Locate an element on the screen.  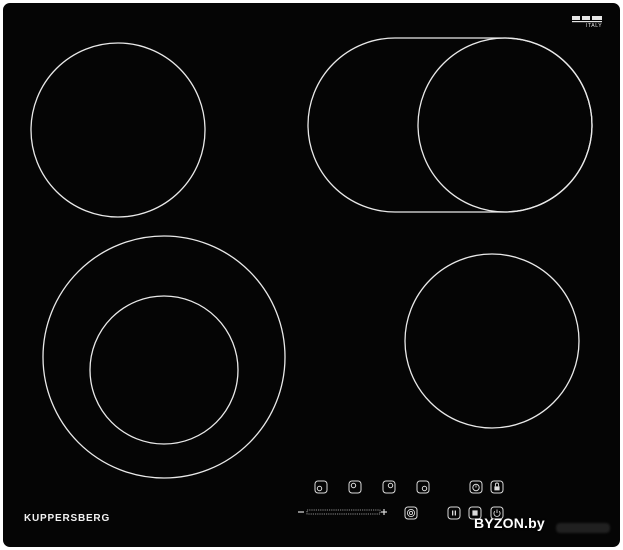
italy-label: ITALY is located at coordinates (594, 26).